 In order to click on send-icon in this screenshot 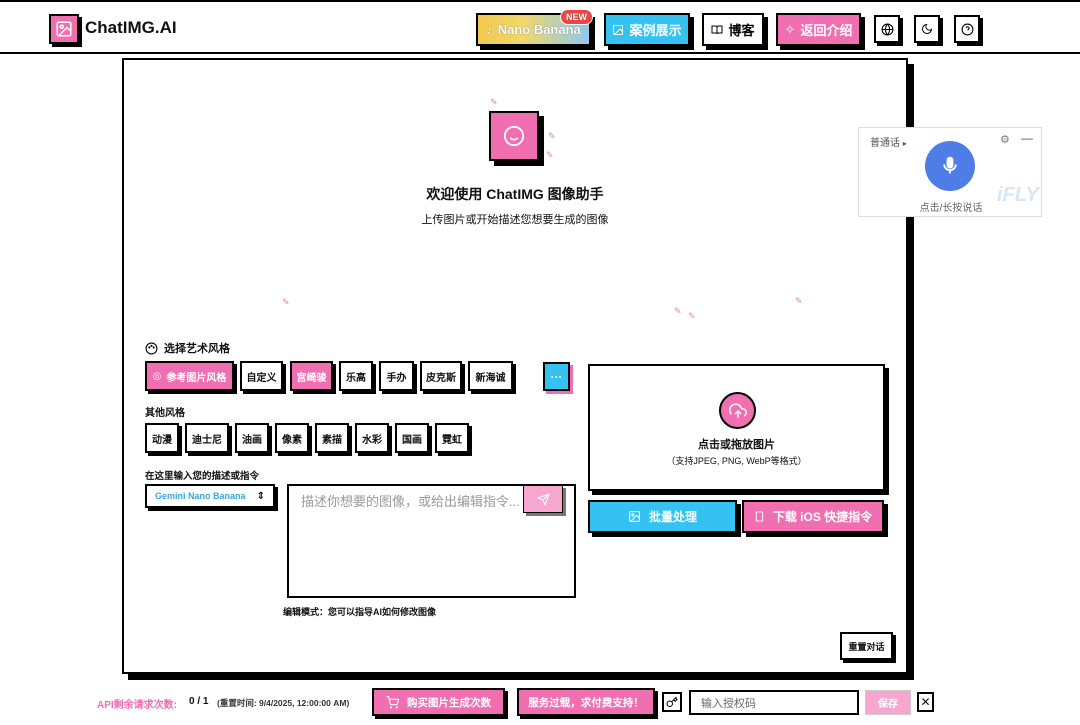, I will do `click(543, 499)`.